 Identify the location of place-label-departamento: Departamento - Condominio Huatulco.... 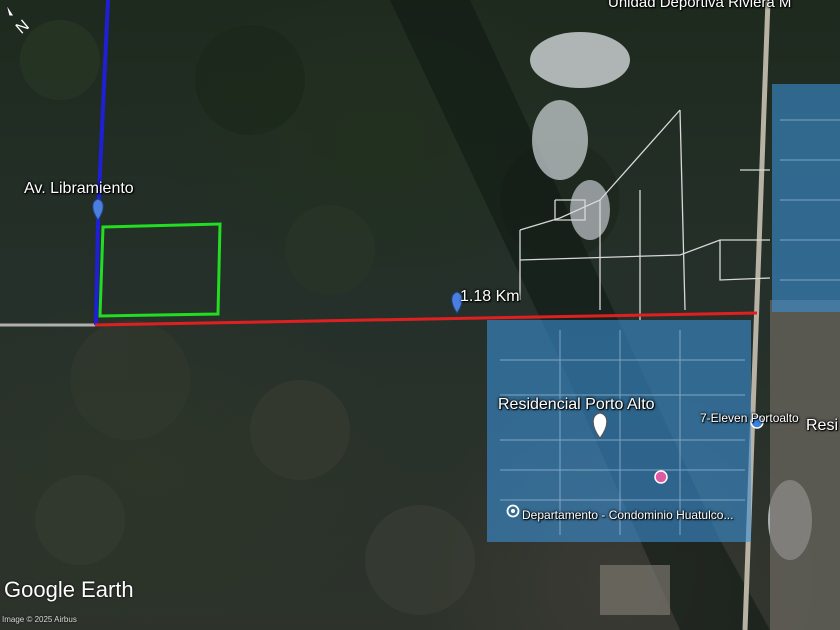
(627, 515).